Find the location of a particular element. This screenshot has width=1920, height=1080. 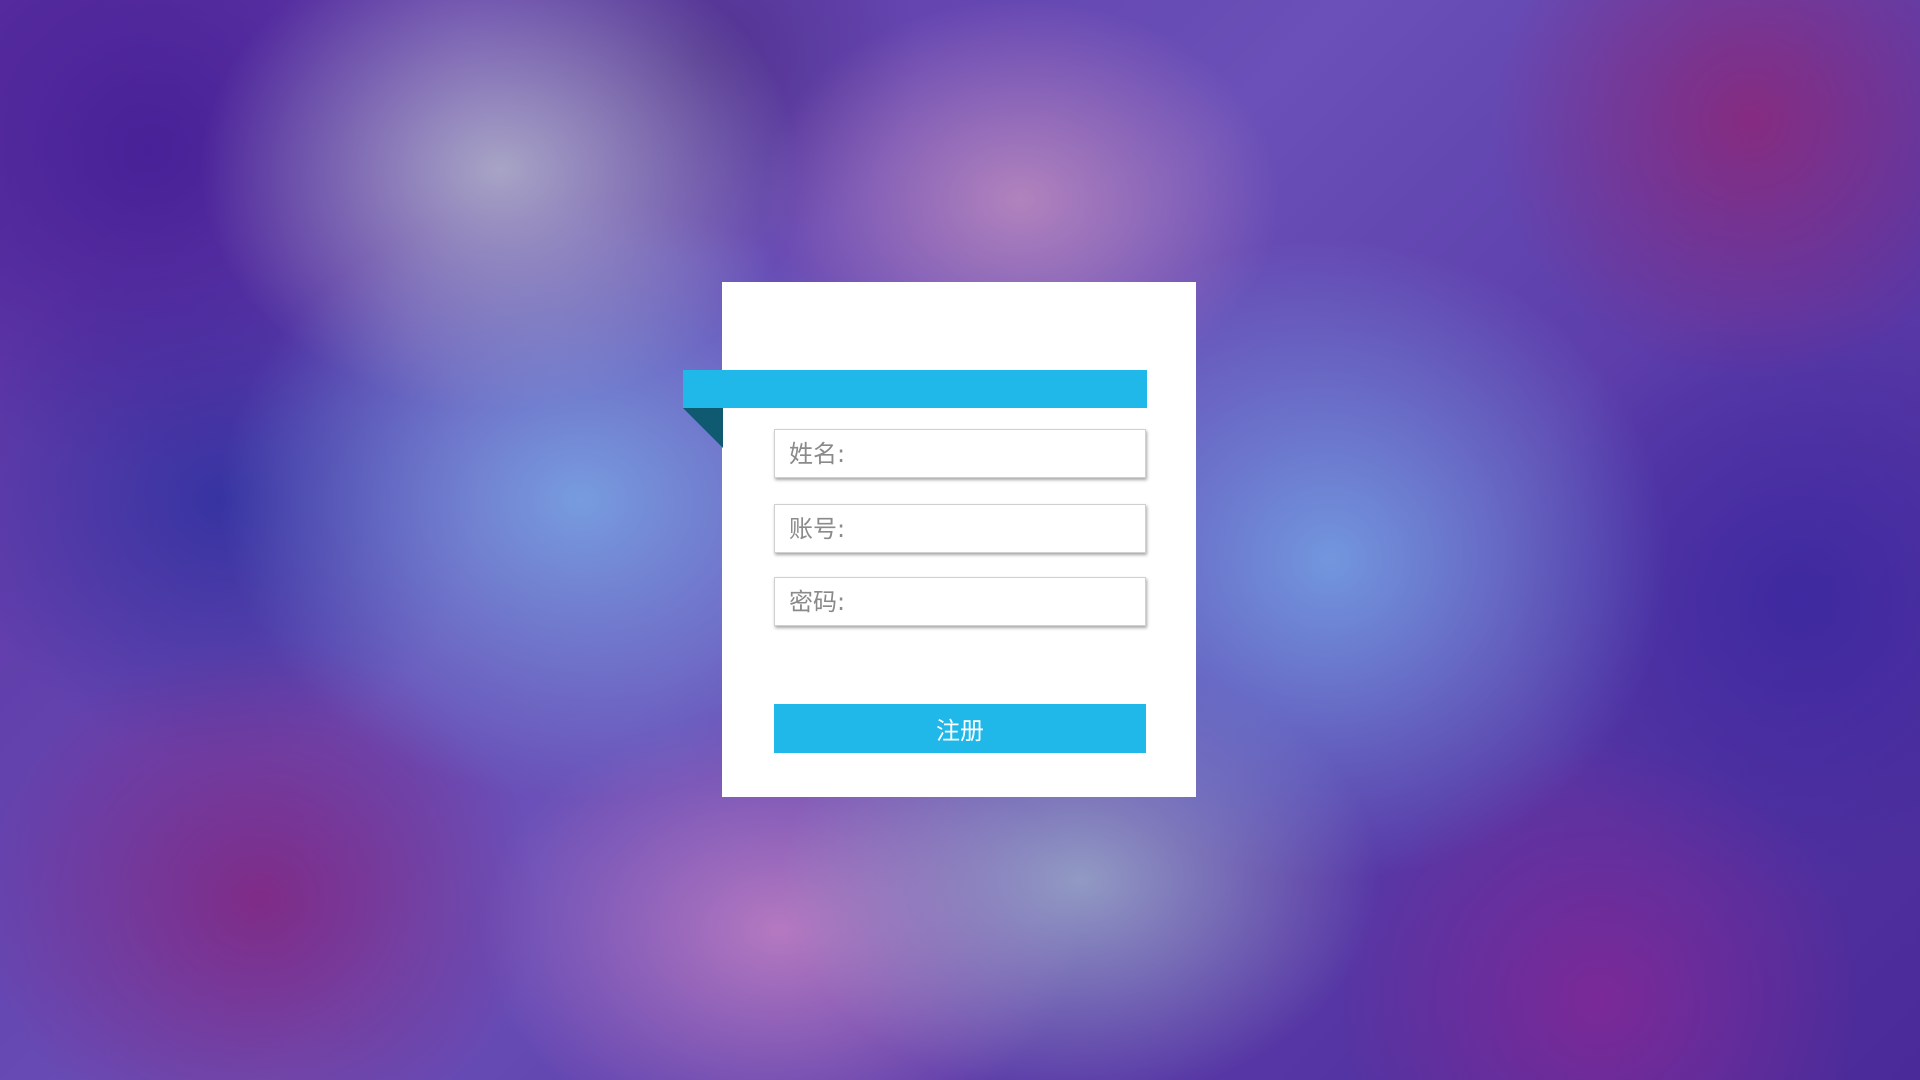

account-field is located at coordinates (960, 528).